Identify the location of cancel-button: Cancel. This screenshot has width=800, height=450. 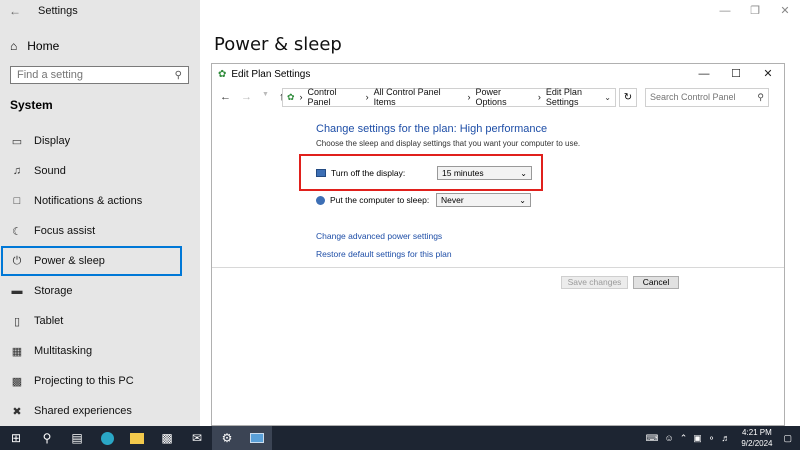
(656, 282).